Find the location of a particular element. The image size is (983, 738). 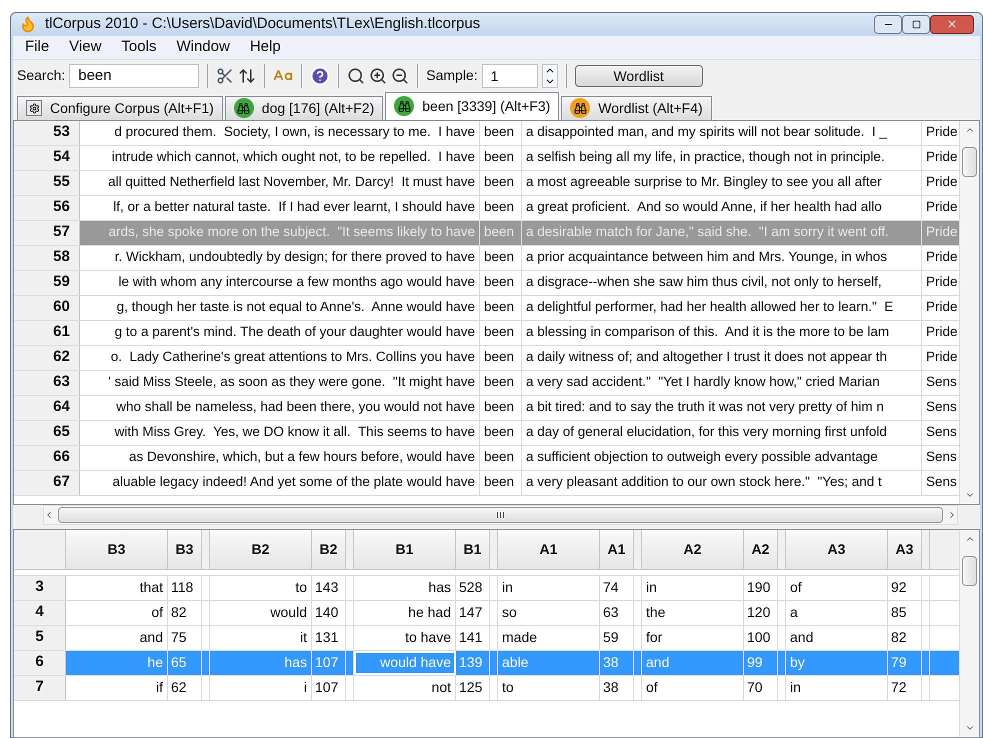

concordance-row: 67 aluable legacy indeed! And yet some of the plate would have been a very pleasant addition to our own stock here." "Yes; and t Sens is located at coordinates (486, 483).